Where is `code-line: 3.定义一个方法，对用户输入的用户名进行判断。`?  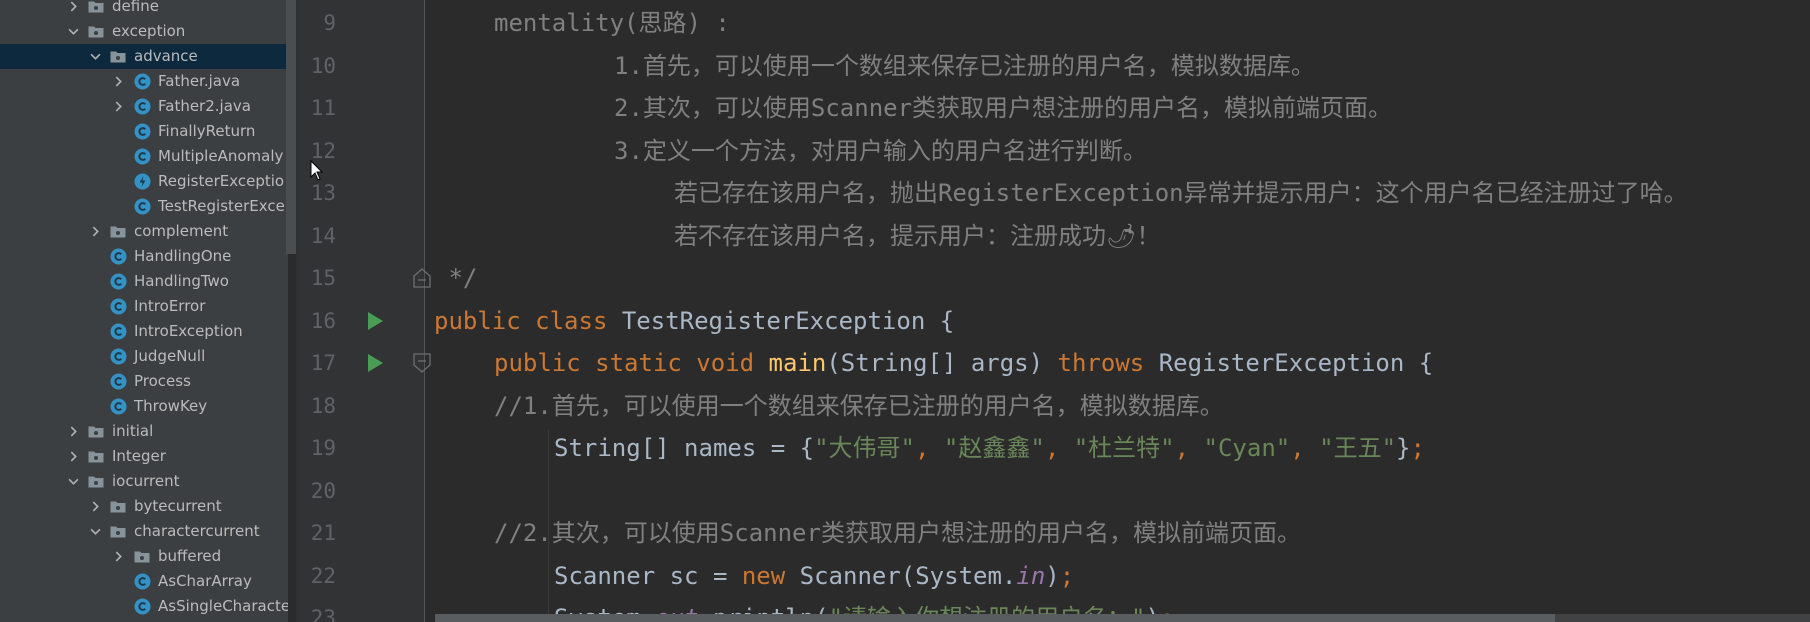
code-line: 3.定义一个方法，对用户输入的用户名进行判断。 is located at coordinates (880, 151).